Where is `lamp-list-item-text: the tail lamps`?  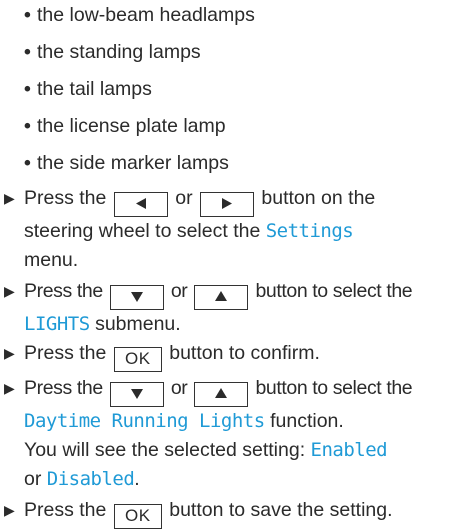
lamp-list-item-text: the tail lamps is located at coordinates (94, 89).